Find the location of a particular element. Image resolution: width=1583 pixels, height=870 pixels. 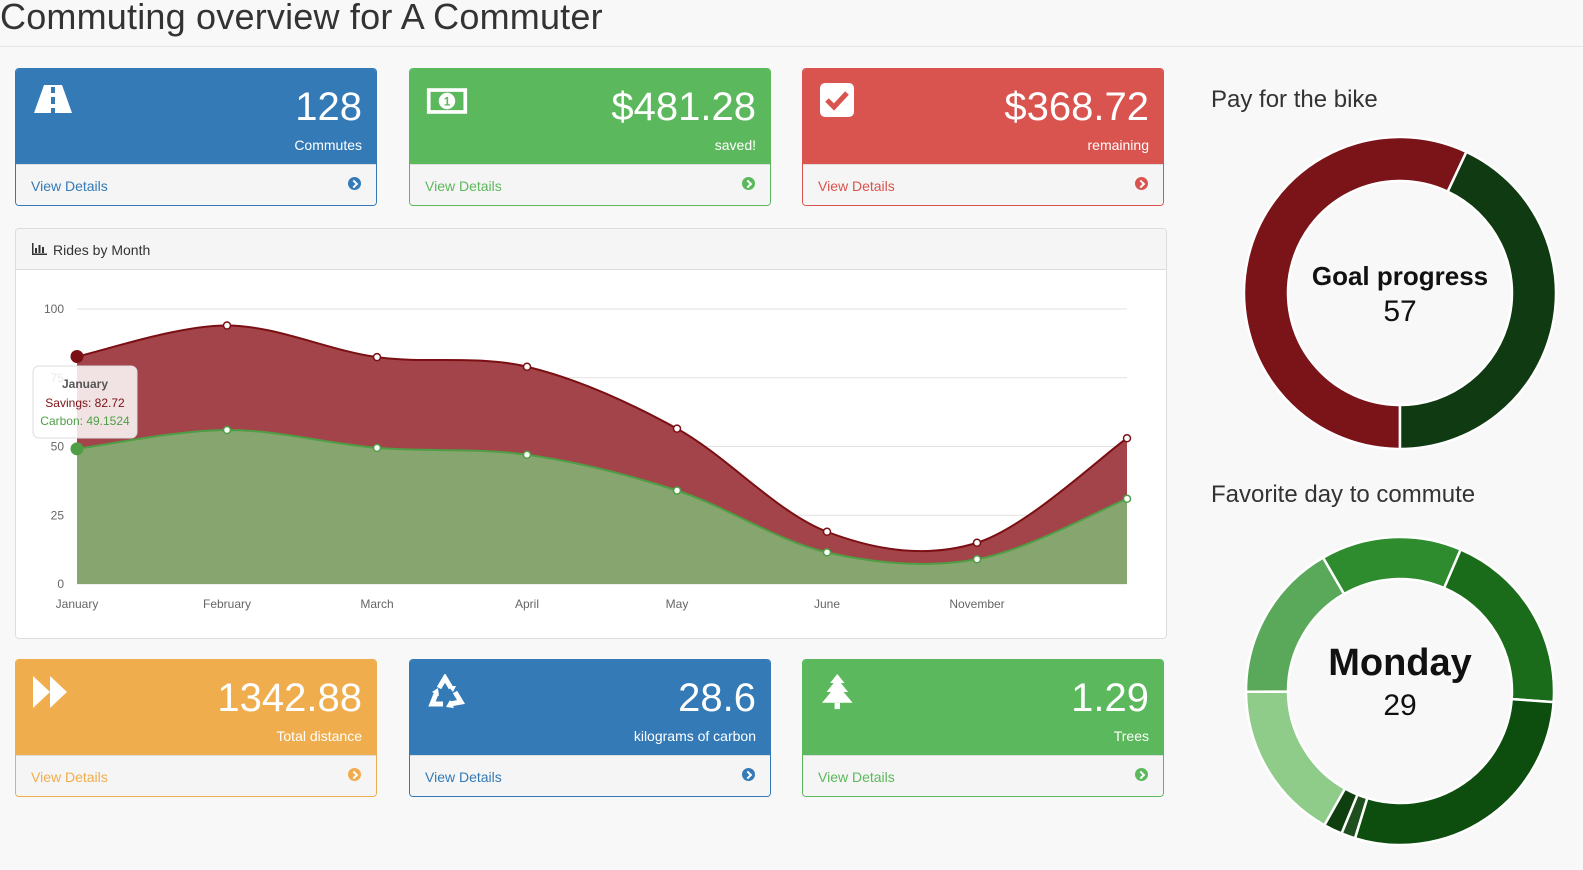

trees-label: Trees is located at coordinates (1131, 736).